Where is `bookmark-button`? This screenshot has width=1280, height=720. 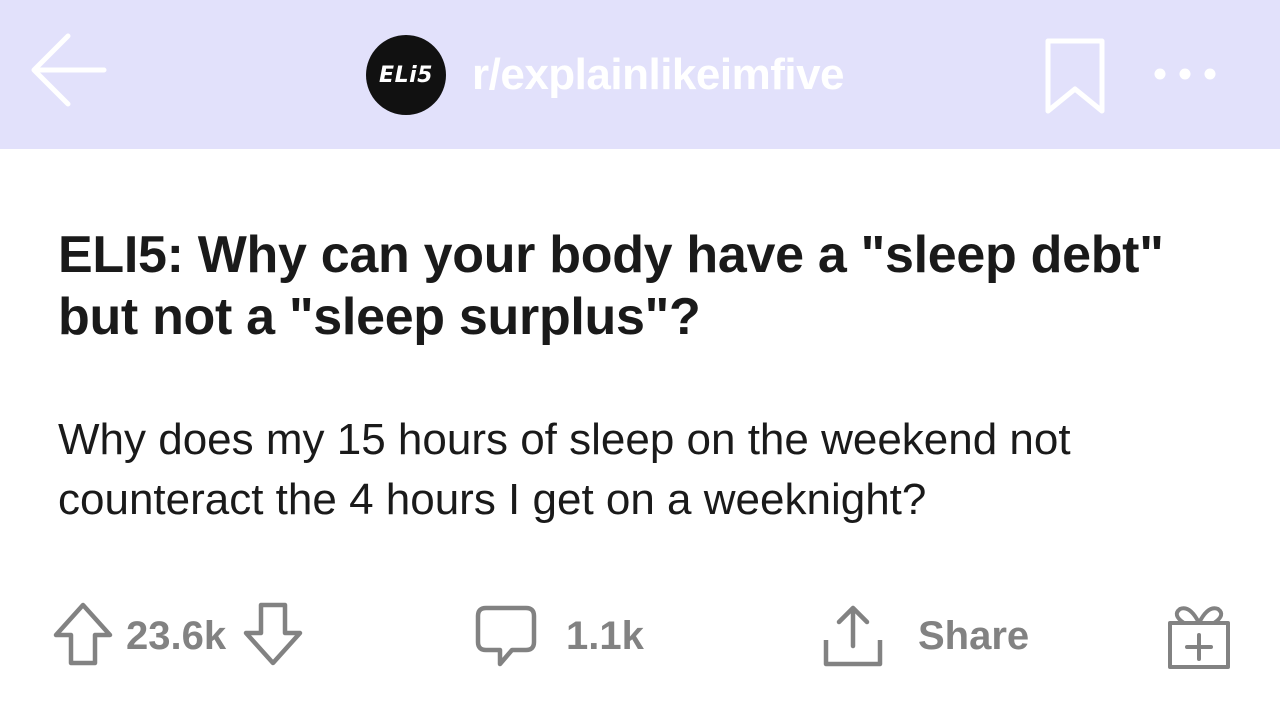
bookmark-button is located at coordinates (1075, 76).